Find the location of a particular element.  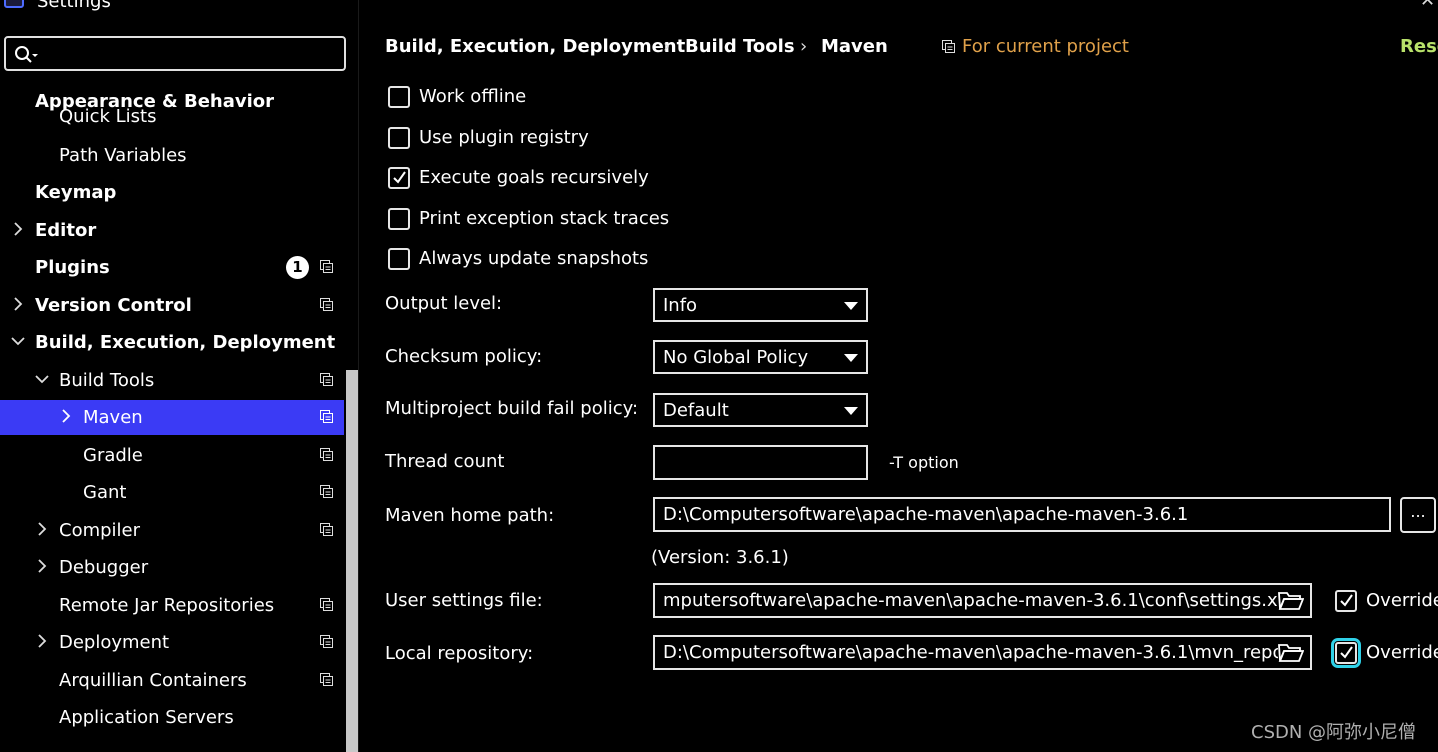

tree-item-arquillian-containers: Arquillian Containers is located at coordinates (172, 680).